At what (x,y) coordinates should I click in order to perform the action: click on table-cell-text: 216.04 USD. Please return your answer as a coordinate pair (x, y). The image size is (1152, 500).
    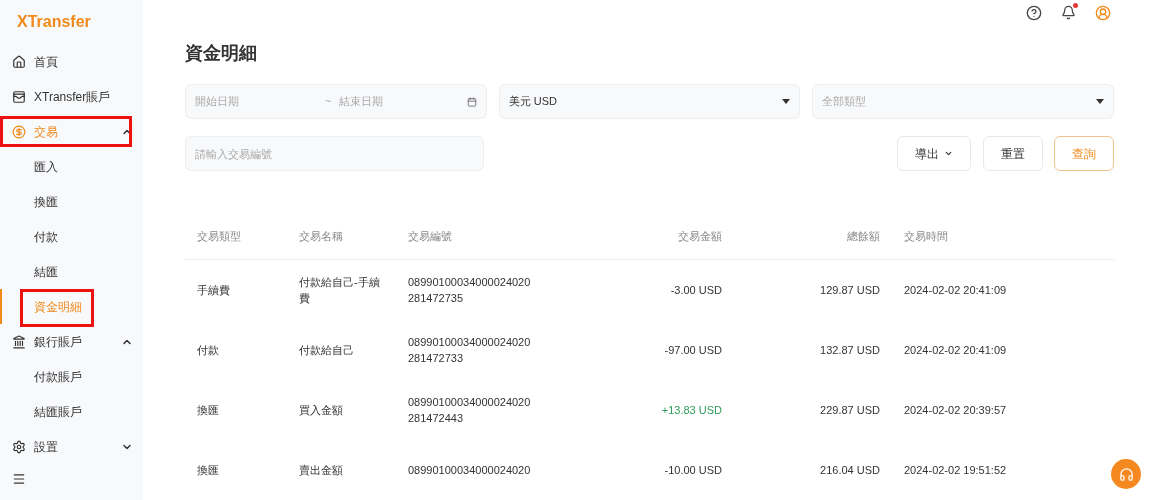
    Looking at the image, I should click on (850, 470).